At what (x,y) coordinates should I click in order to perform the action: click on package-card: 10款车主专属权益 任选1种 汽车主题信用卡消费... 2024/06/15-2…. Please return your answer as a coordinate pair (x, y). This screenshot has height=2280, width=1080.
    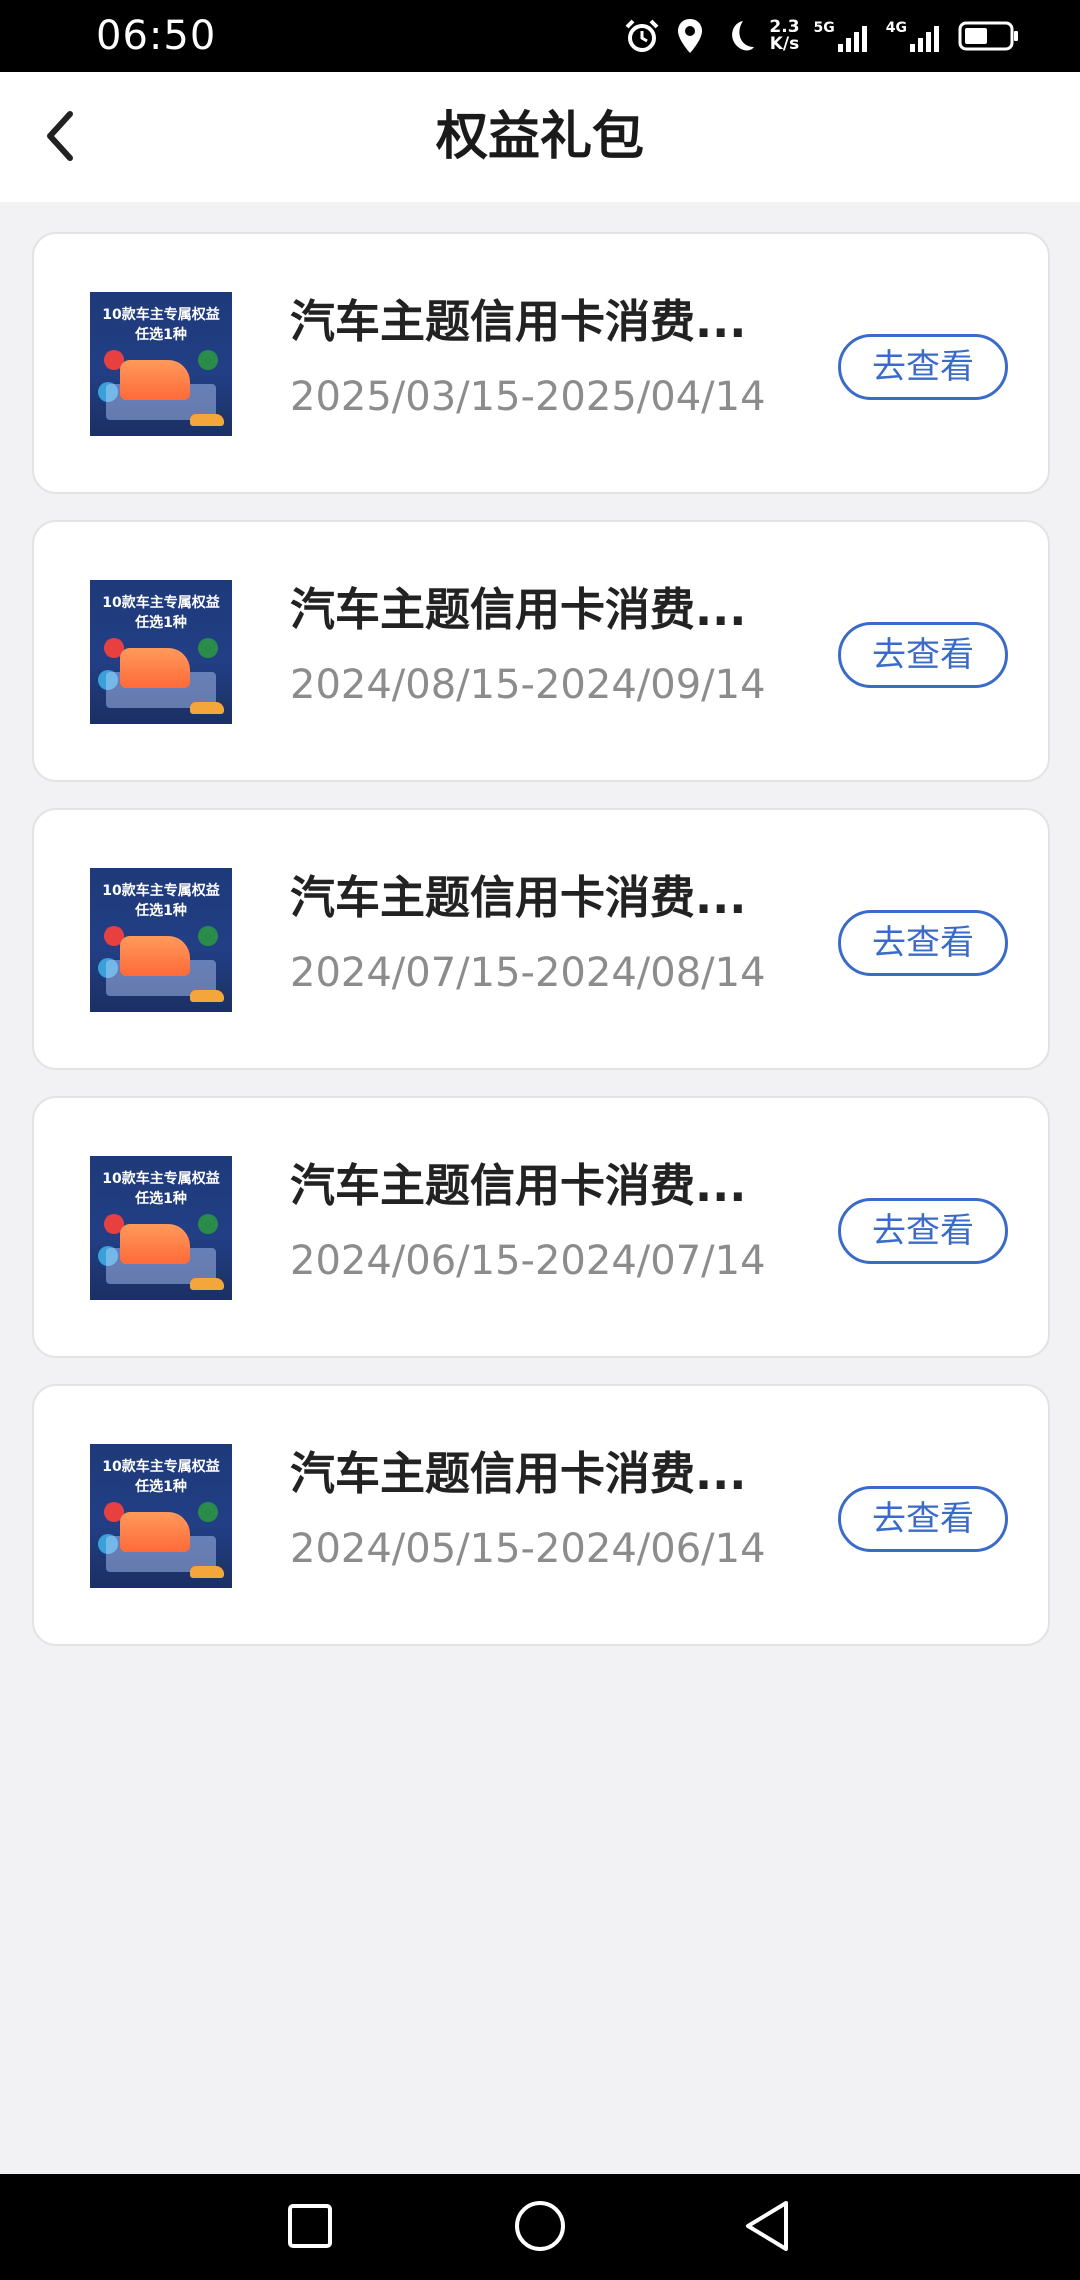
    Looking at the image, I should click on (541, 1227).